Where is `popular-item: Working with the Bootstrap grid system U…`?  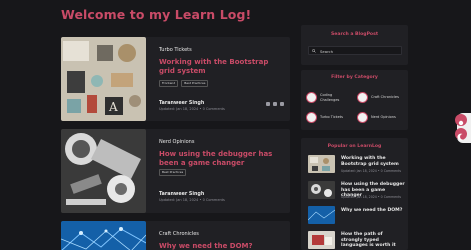 popular-item: Working with the Bootstrap grid system U… is located at coordinates (356, 165).